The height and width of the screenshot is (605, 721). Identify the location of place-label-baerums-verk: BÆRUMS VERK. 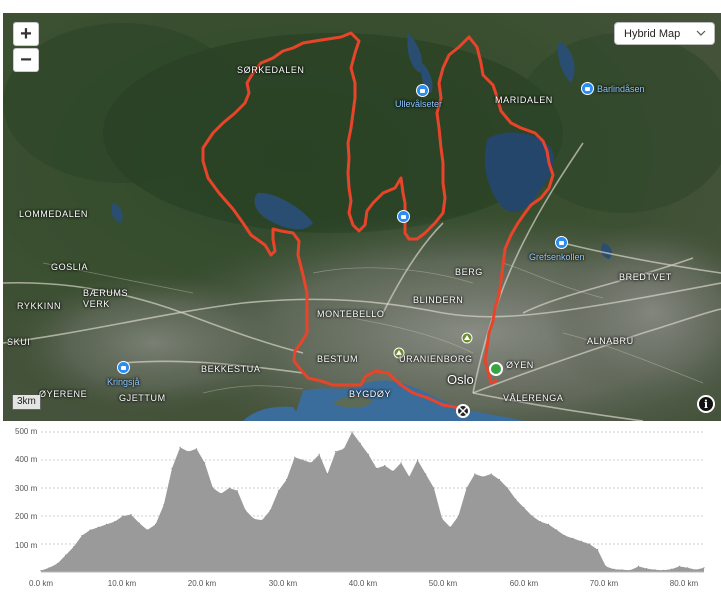
(106, 298).